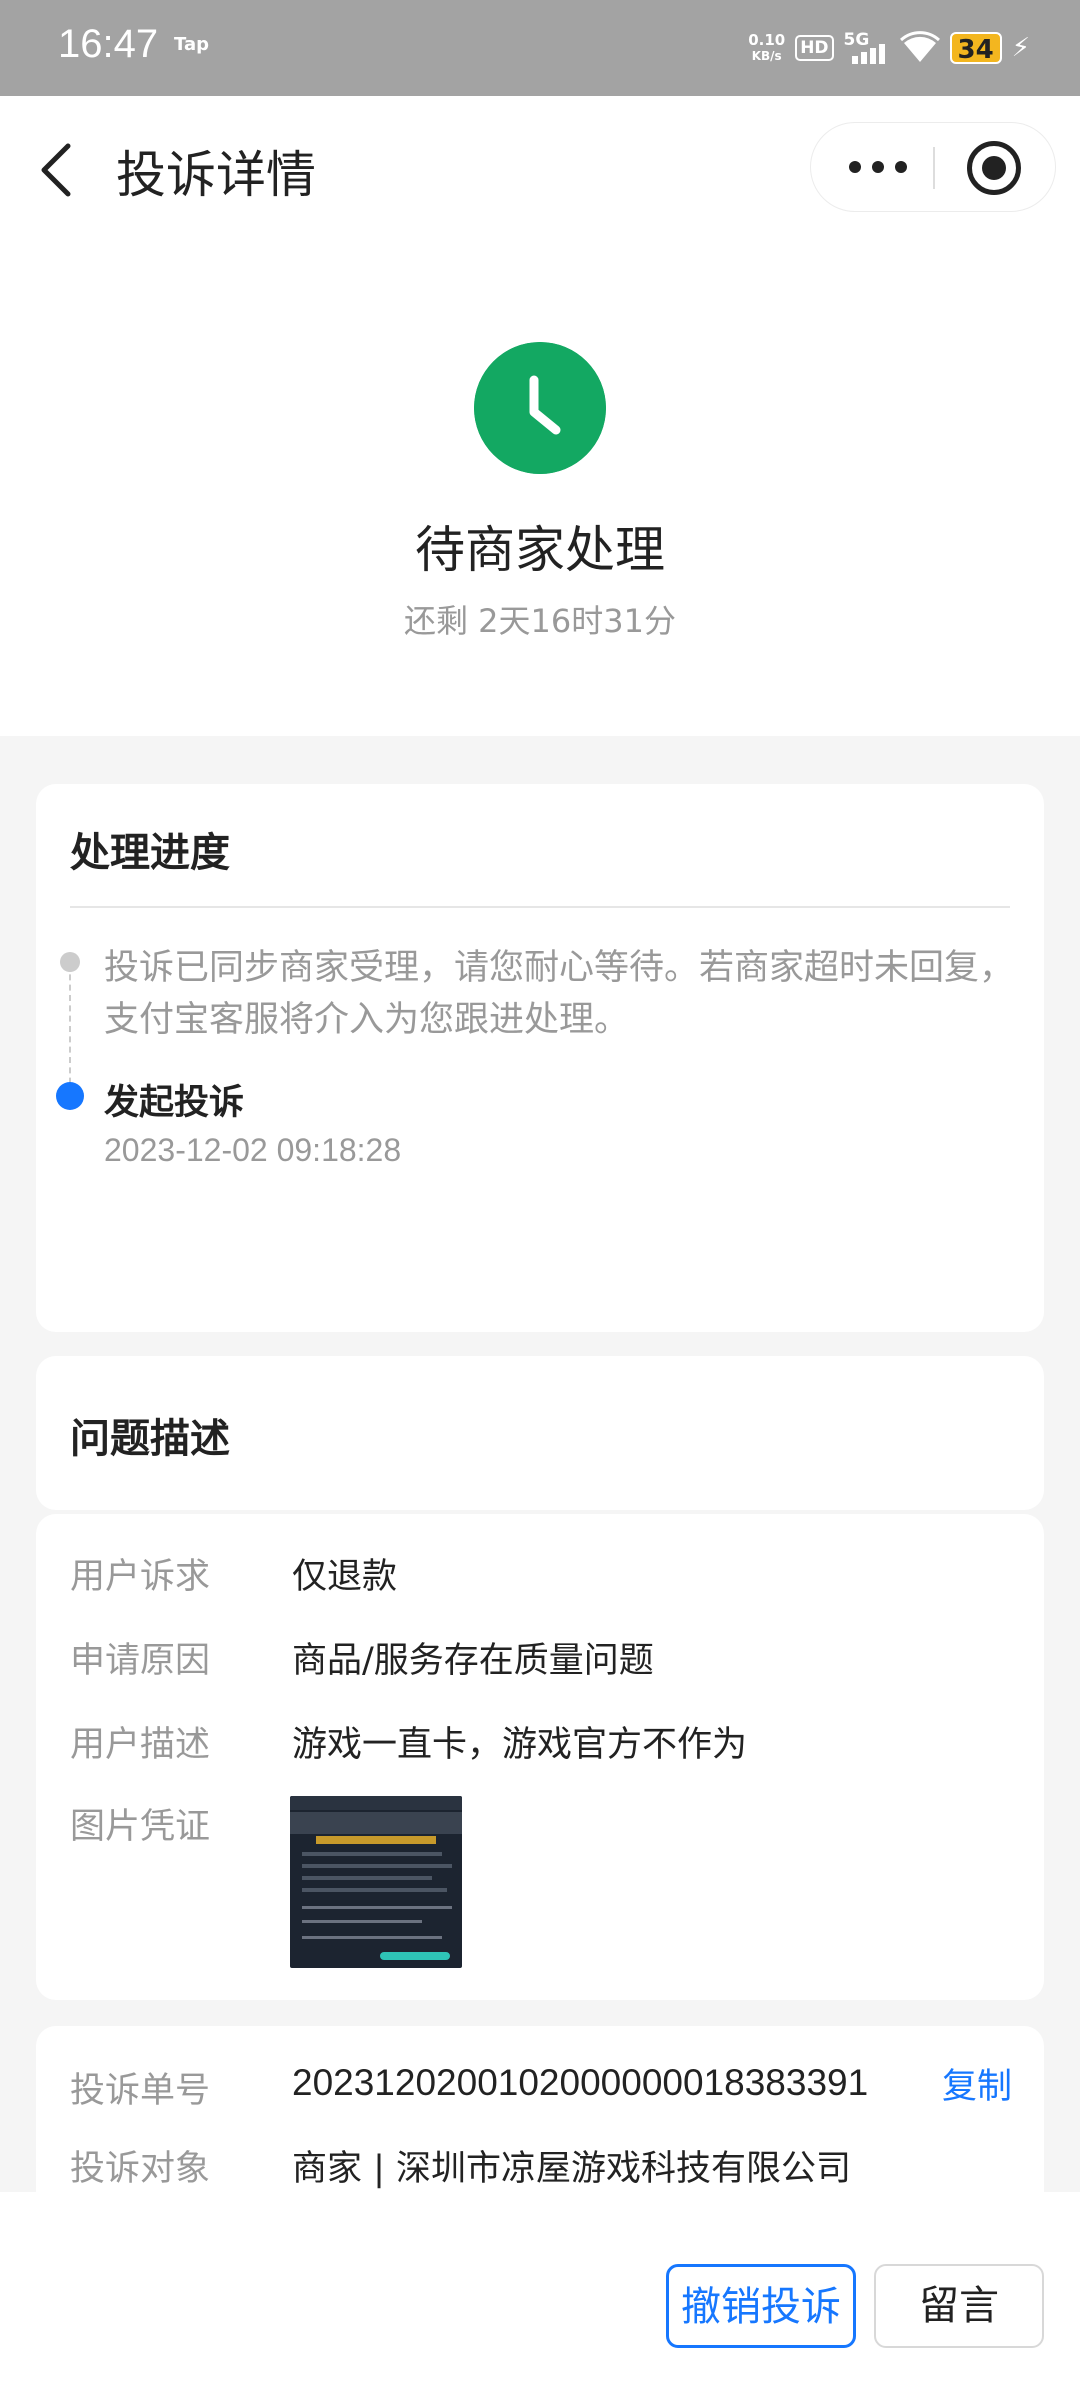  What do you see at coordinates (70, 1029) in the screenshot?
I see `timeline-line` at bounding box center [70, 1029].